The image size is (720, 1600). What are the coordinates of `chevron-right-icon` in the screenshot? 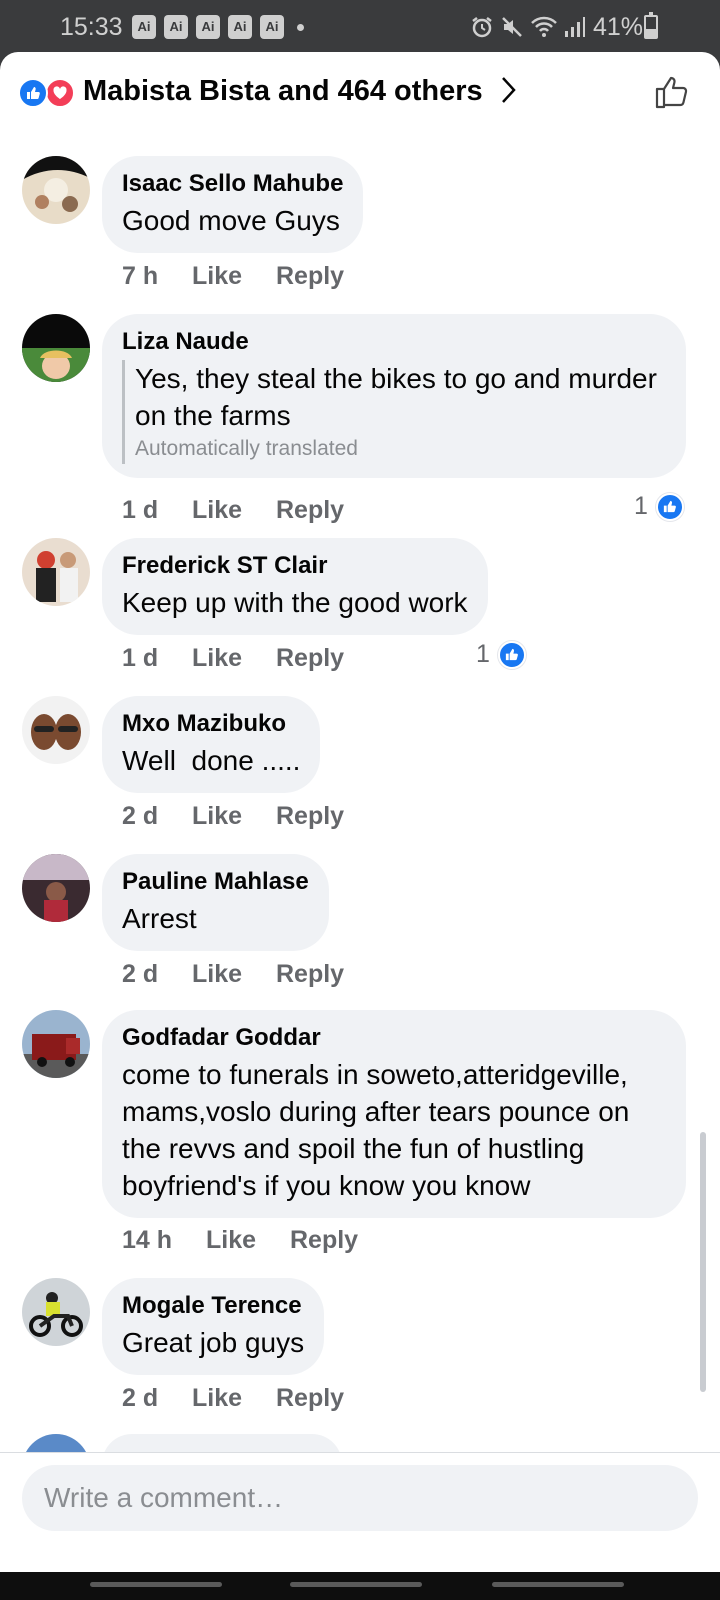 It's located at (508, 90).